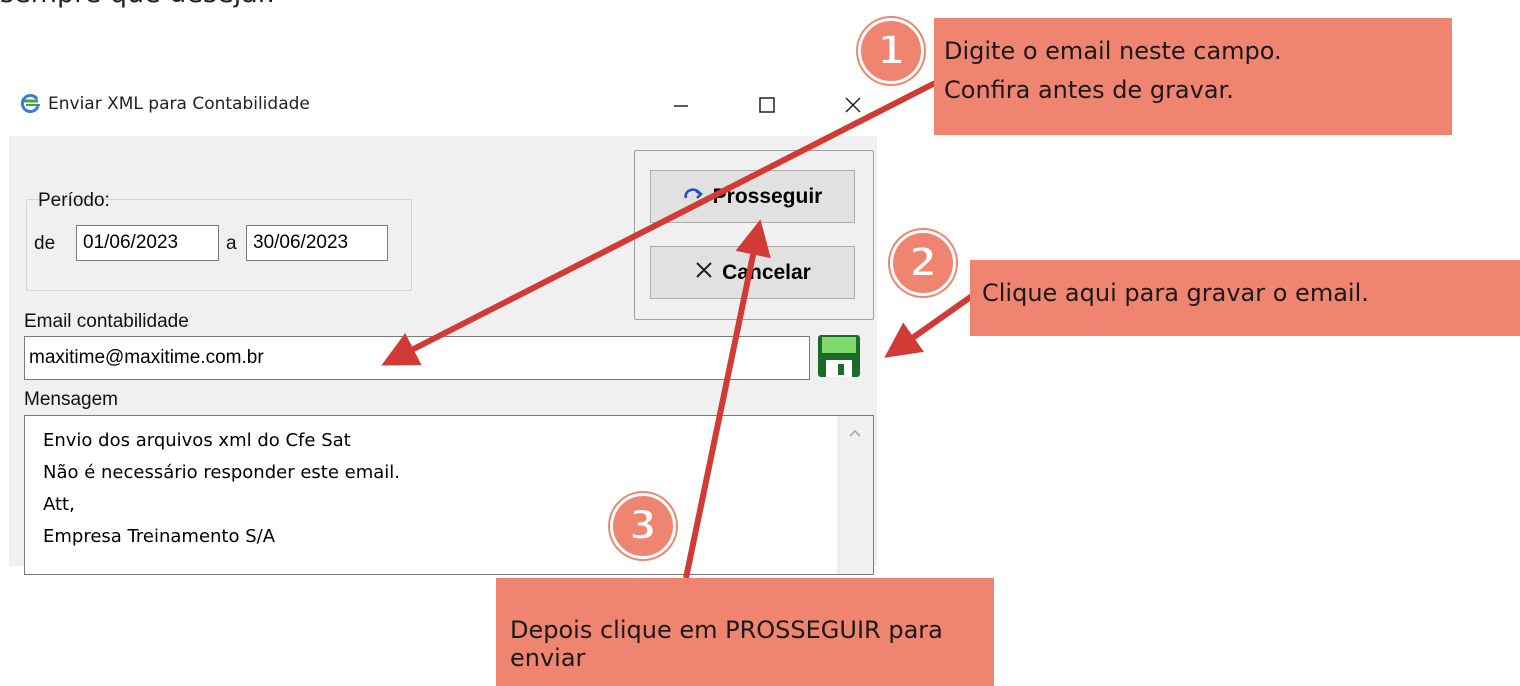 Image resolution: width=1520 pixels, height=686 pixels. What do you see at coordinates (929, 325) in the screenshot?
I see `arrow-to-save` at bounding box center [929, 325].